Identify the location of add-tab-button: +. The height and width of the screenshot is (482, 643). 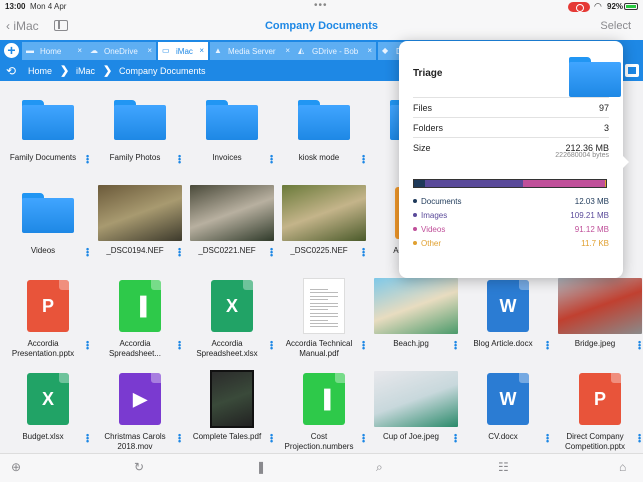
(11, 50).